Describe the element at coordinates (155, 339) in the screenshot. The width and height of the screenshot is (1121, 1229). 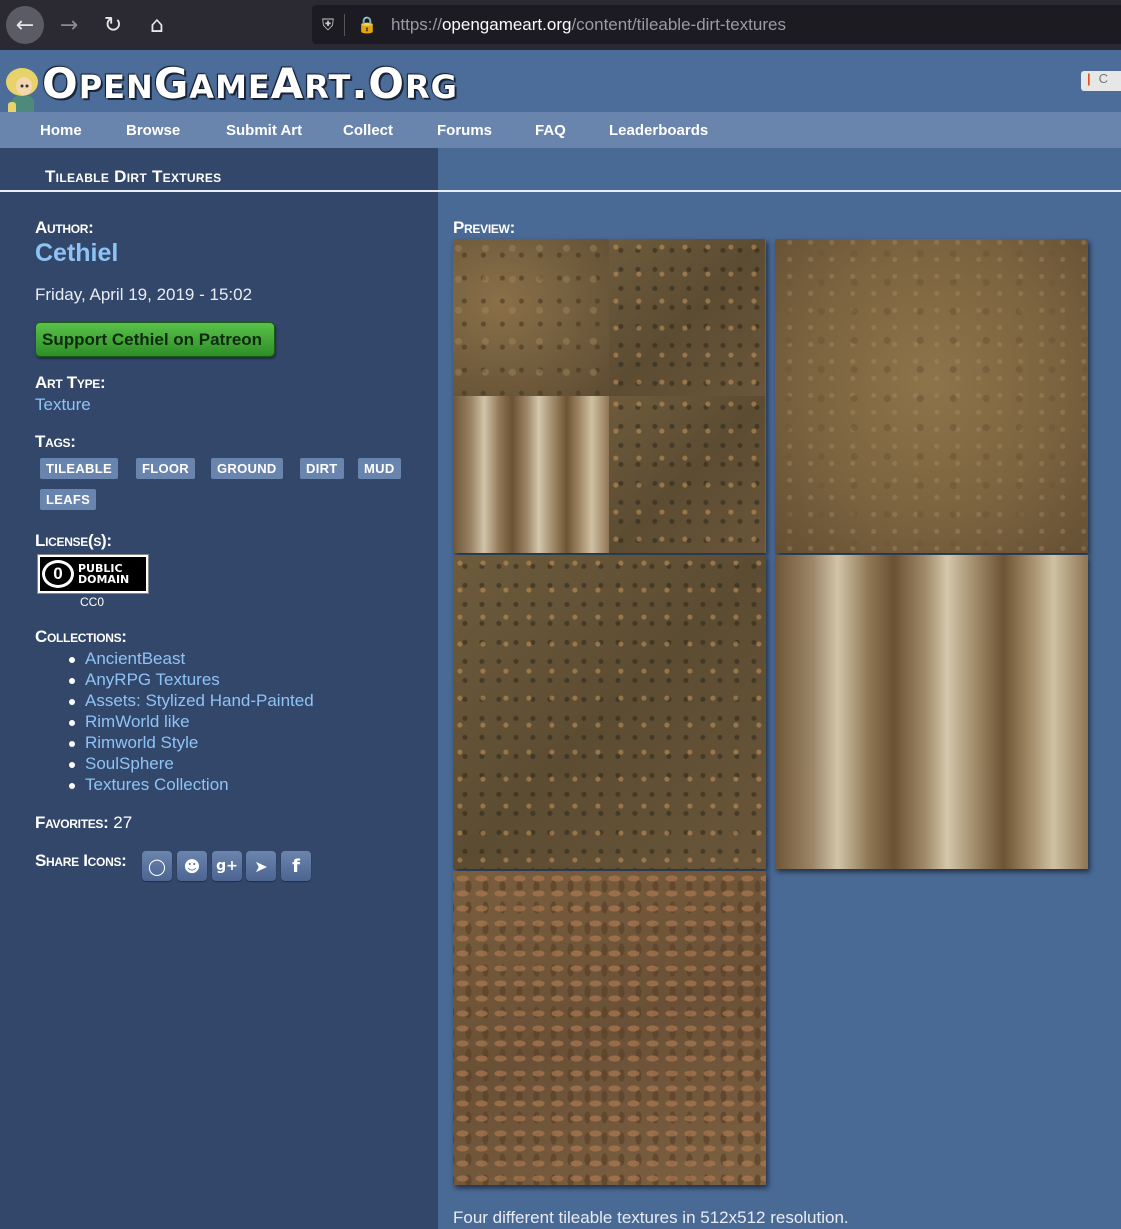
I see `patreon-button: Support Cethiel on Patreon` at that location.